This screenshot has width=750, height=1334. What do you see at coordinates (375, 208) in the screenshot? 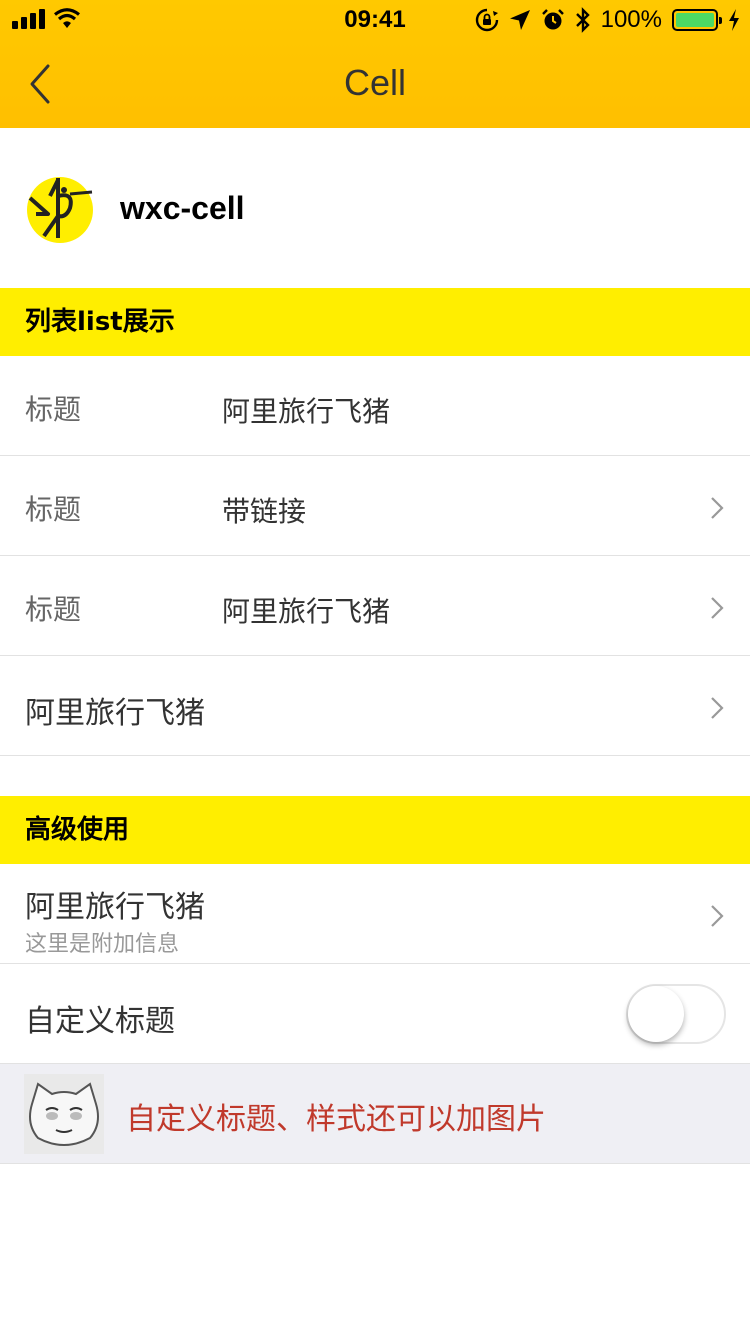
I see `brand-row: wxc-cell` at bounding box center [375, 208].